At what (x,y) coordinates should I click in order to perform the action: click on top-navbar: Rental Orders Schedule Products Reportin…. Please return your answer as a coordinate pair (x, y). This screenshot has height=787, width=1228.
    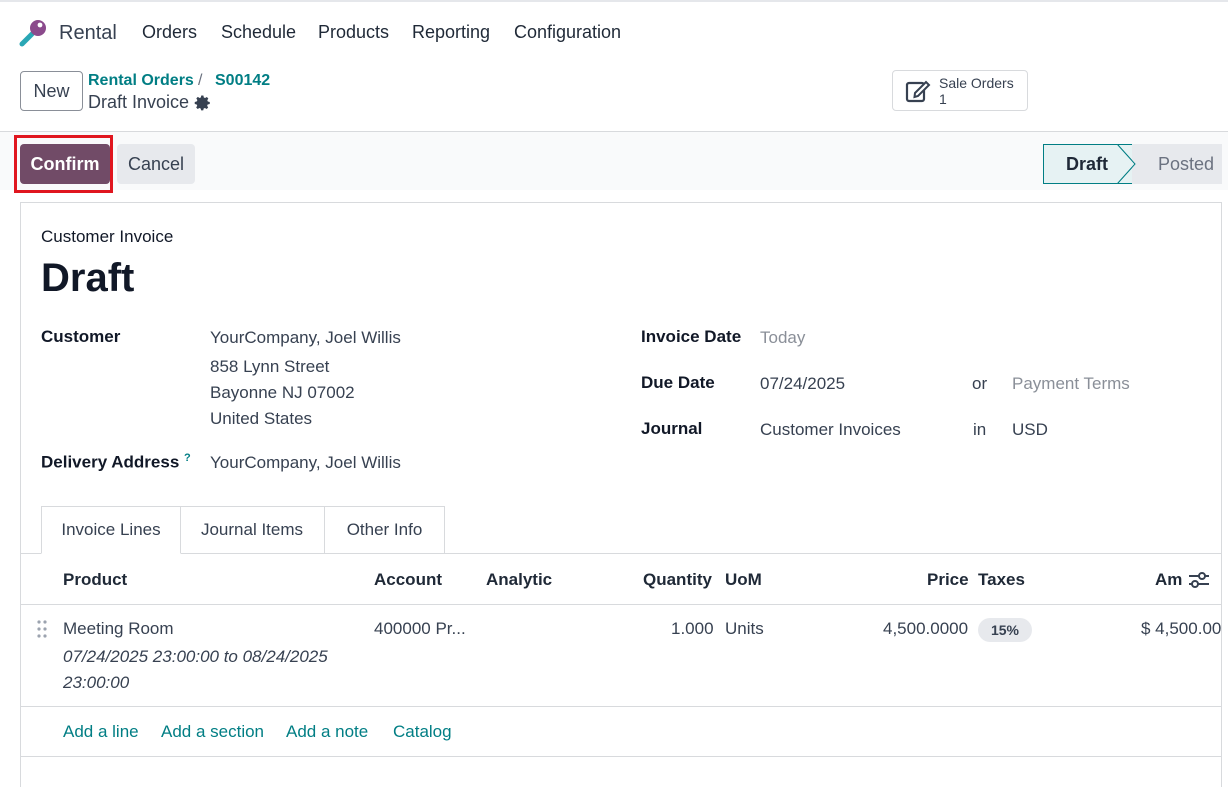
    Looking at the image, I should click on (614, 31).